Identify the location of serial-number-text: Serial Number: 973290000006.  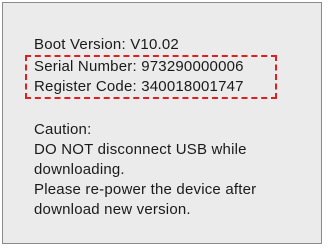
(139, 66).